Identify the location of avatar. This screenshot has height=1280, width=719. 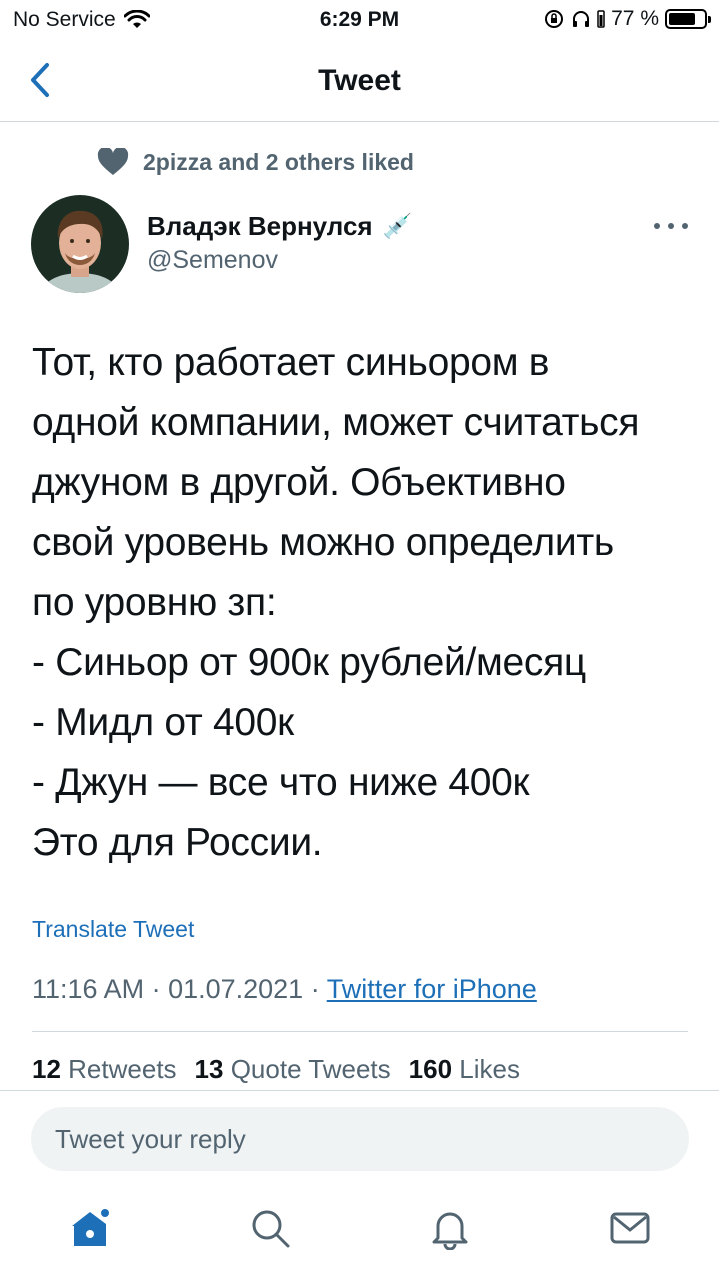
(80, 244).